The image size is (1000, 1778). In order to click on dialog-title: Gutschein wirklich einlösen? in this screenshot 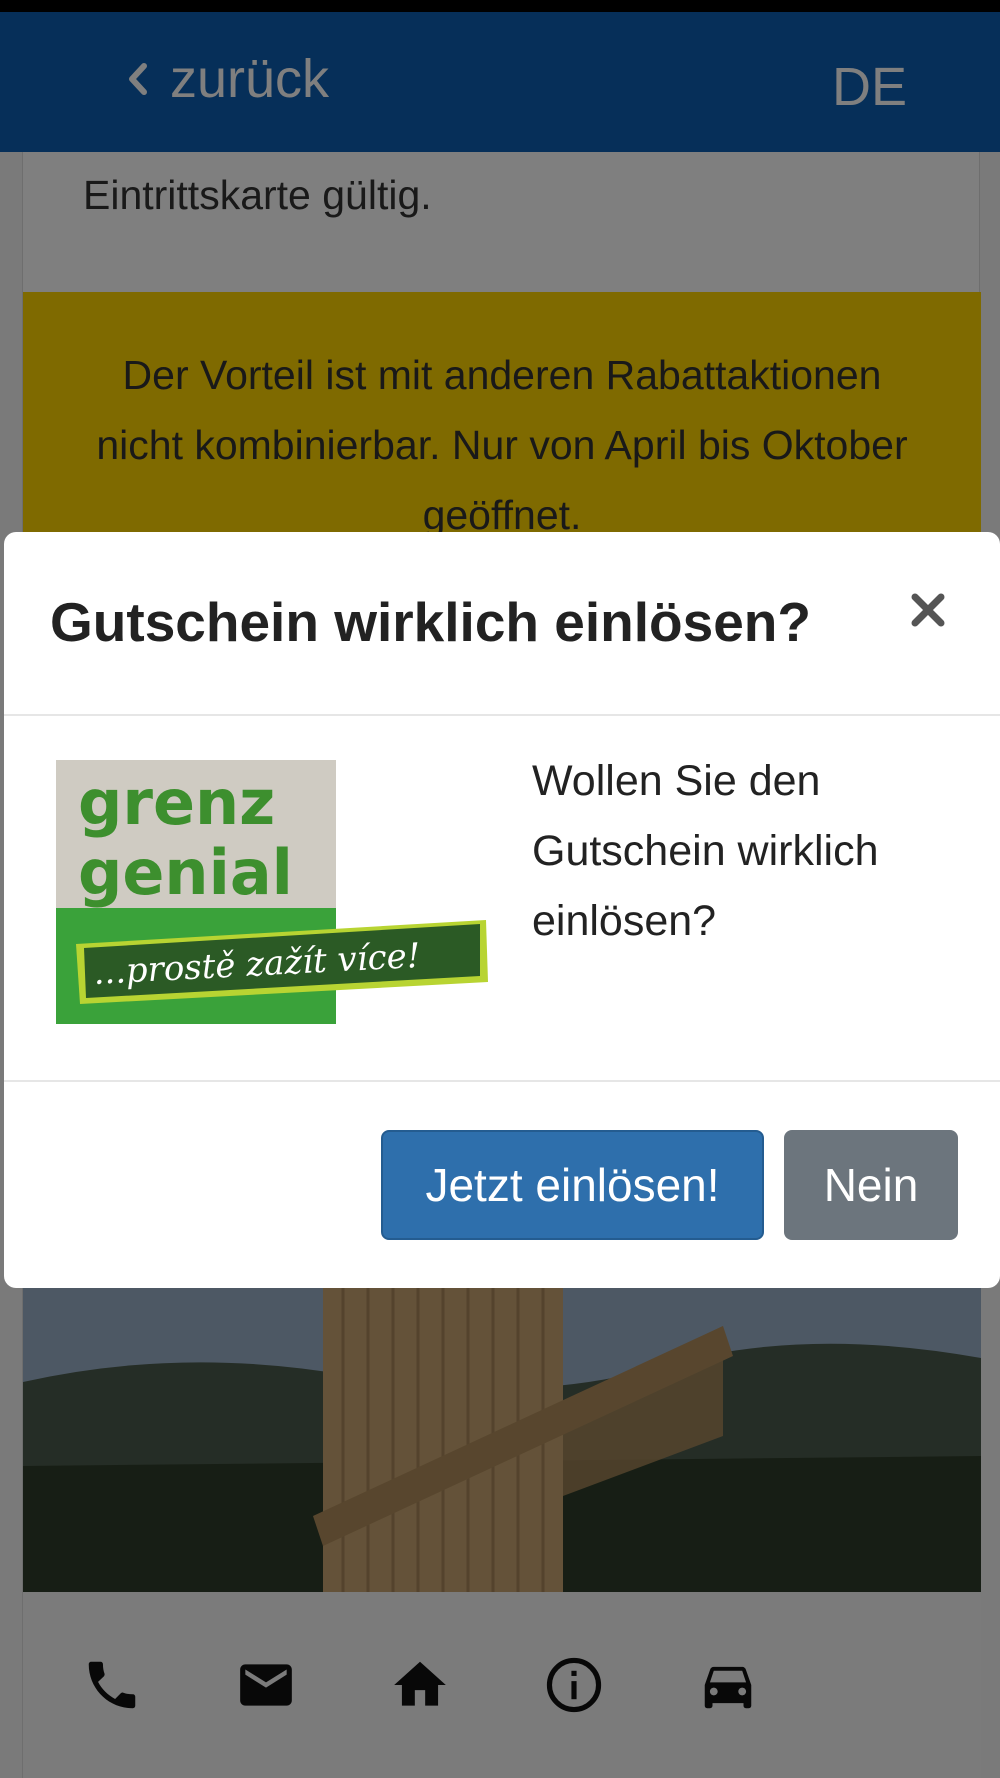, I will do `click(431, 622)`.